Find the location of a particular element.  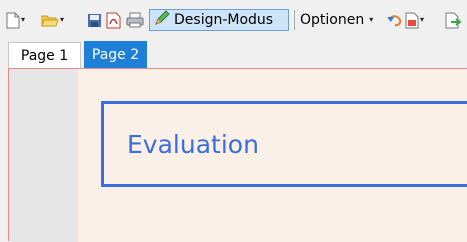

options-menu: Optionen ▾ is located at coordinates (336, 20).